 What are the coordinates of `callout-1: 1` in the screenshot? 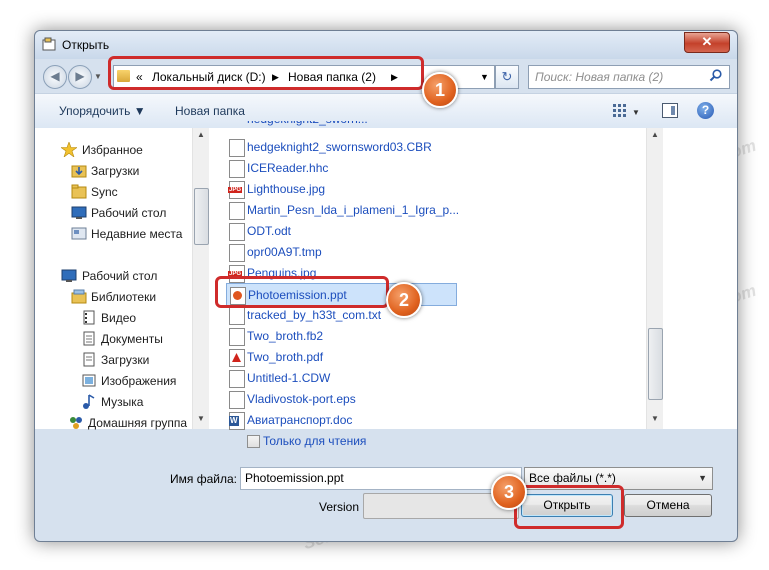 It's located at (440, 90).